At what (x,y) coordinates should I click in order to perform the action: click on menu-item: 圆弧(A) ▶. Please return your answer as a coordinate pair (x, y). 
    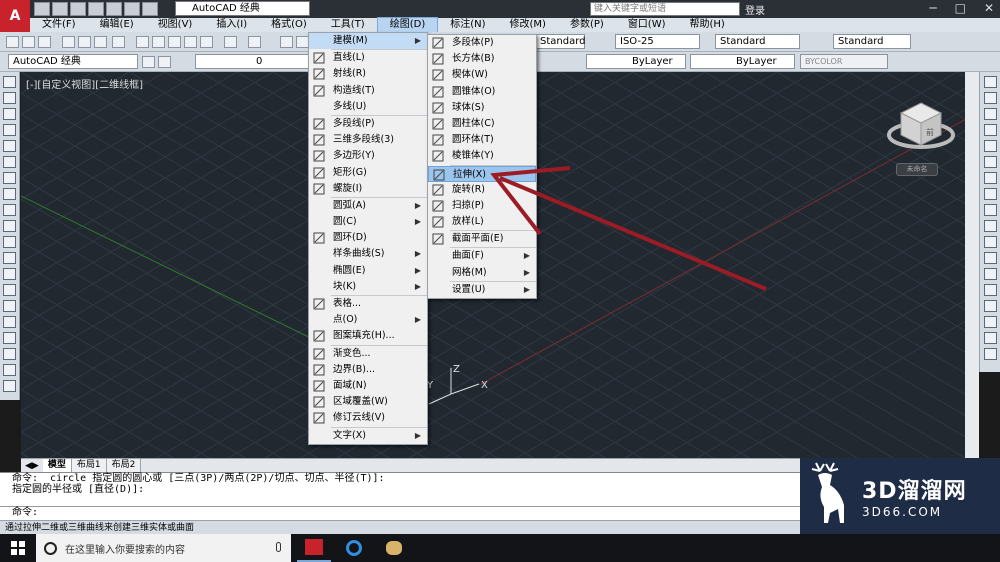
    Looking at the image, I should click on (368, 206).